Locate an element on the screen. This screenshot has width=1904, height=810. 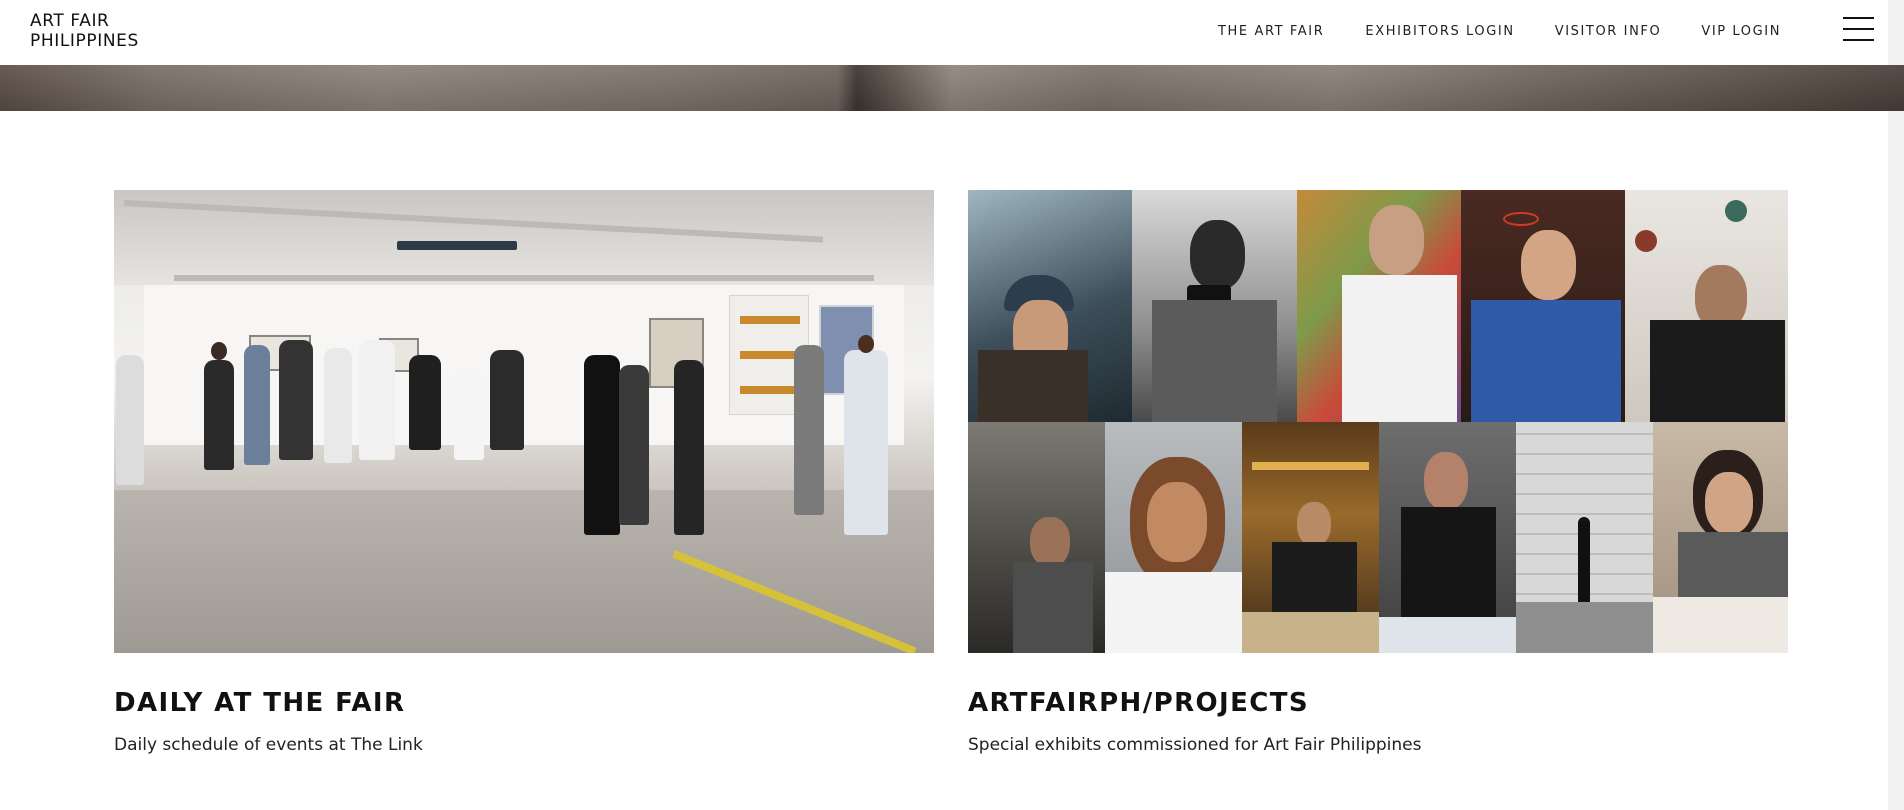
figure-shape is located at coordinates (1584, 562).